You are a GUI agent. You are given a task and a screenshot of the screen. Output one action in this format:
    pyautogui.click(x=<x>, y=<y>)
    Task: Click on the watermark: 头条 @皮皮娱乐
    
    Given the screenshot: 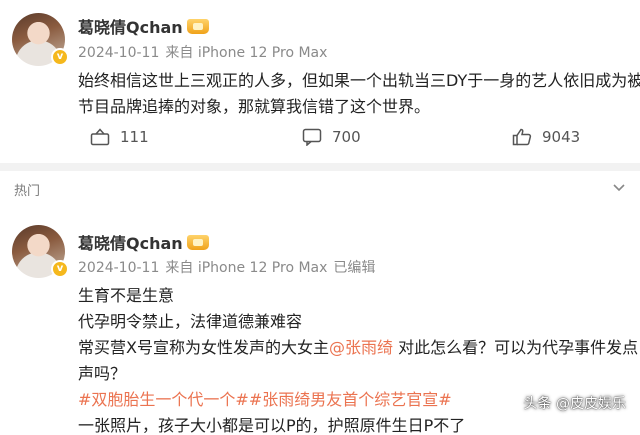 What is the action you would take?
    pyautogui.click(x=574, y=404)
    